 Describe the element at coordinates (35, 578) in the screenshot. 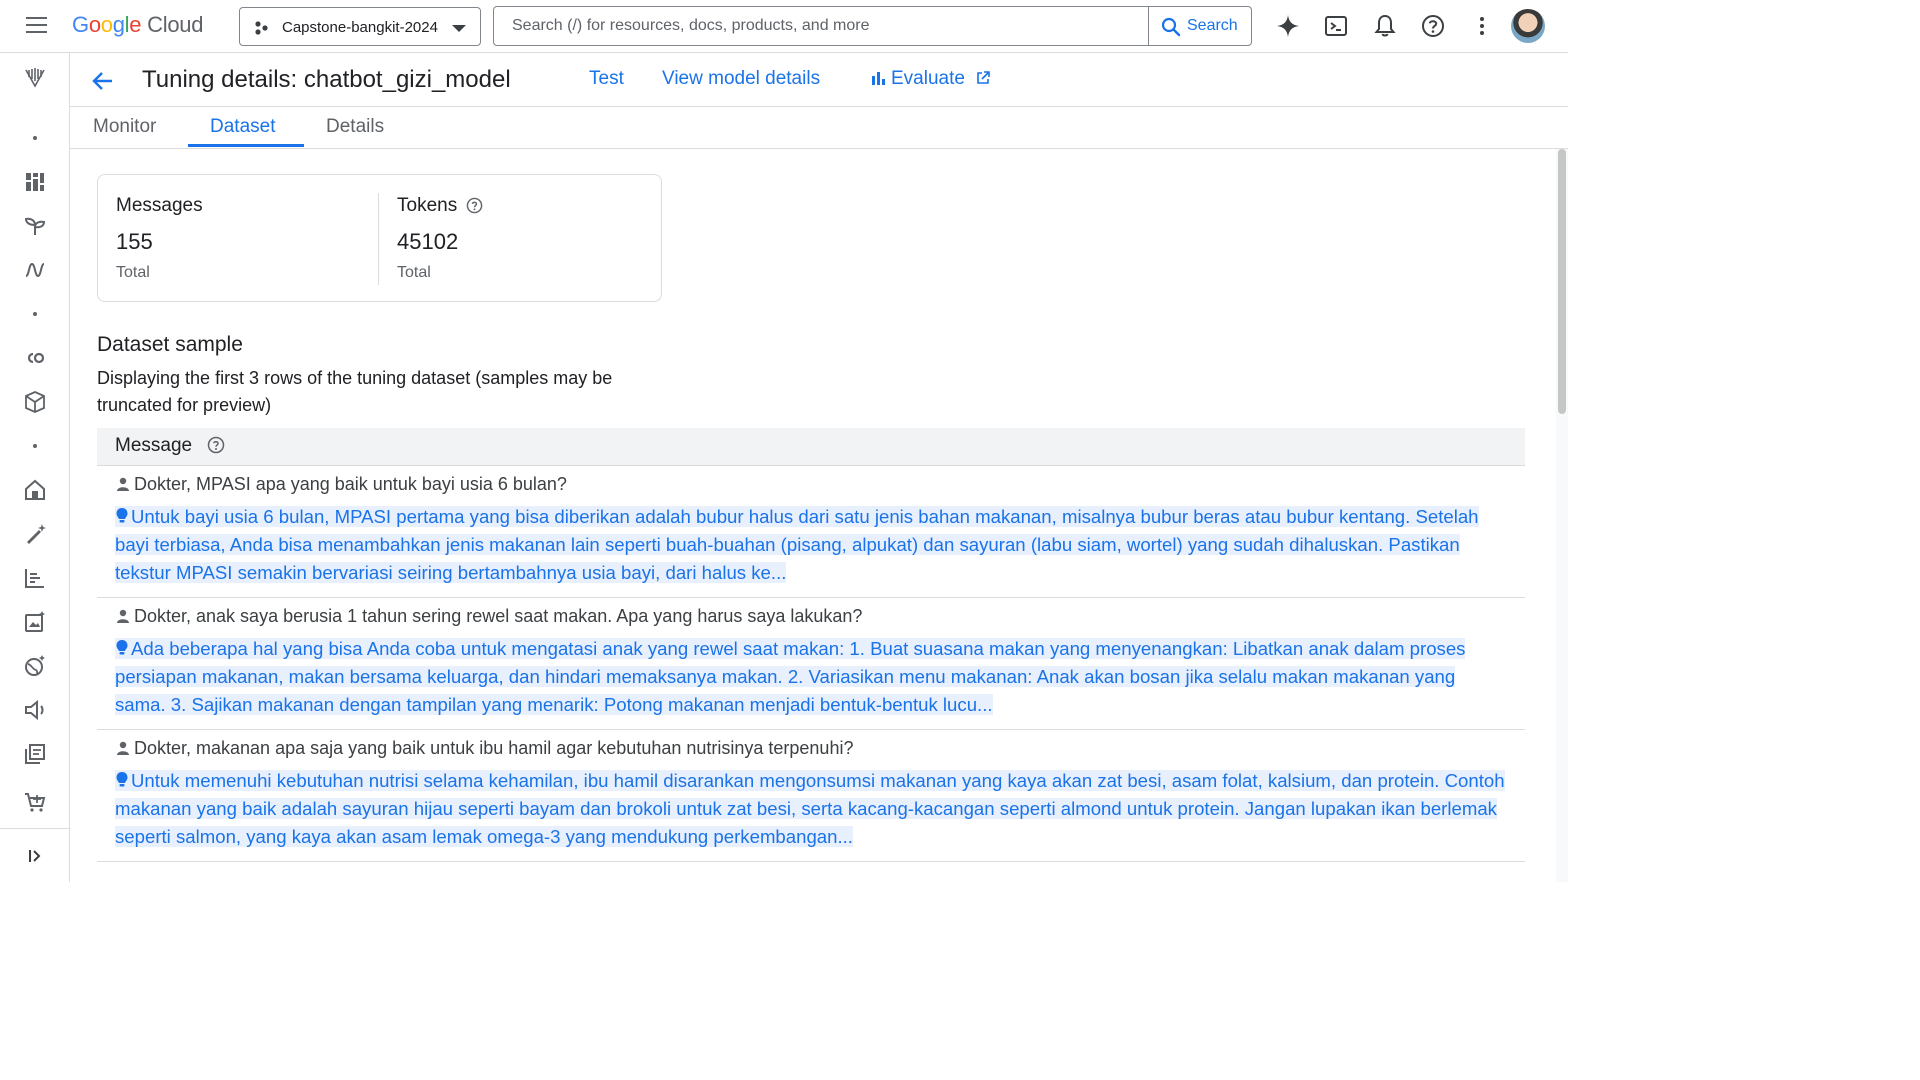

I see `tuning-icon` at that location.